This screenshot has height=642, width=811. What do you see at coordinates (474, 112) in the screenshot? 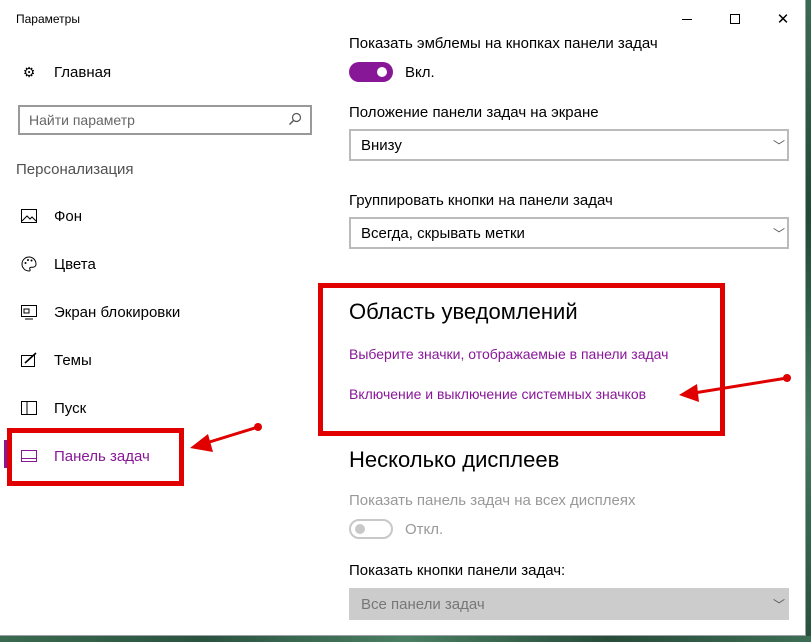
I see `position-label: Положение панели задач на экране` at bounding box center [474, 112].